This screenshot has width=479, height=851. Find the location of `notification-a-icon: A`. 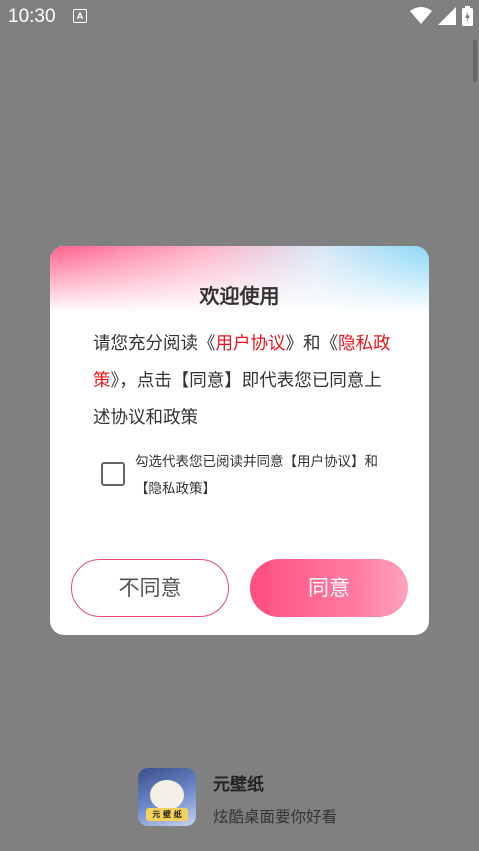

notification-a-icon: A is located at coordinates (80, 16).